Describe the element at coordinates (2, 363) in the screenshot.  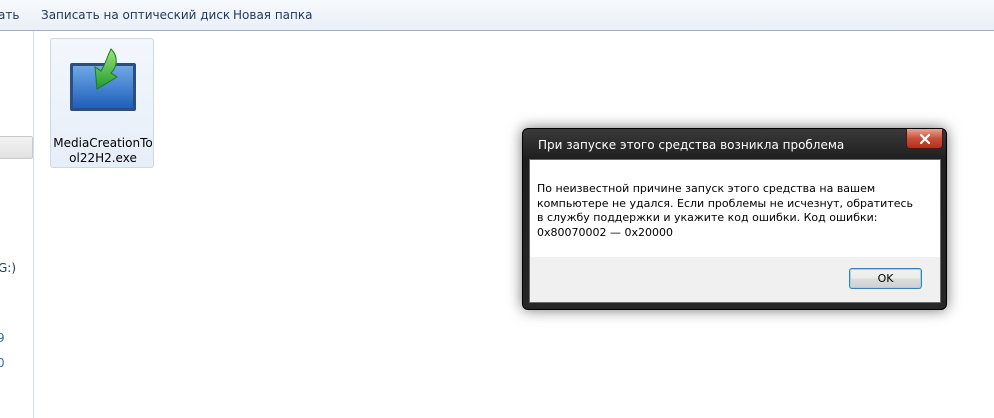
I see `nav-item-partial: 0` at that location.